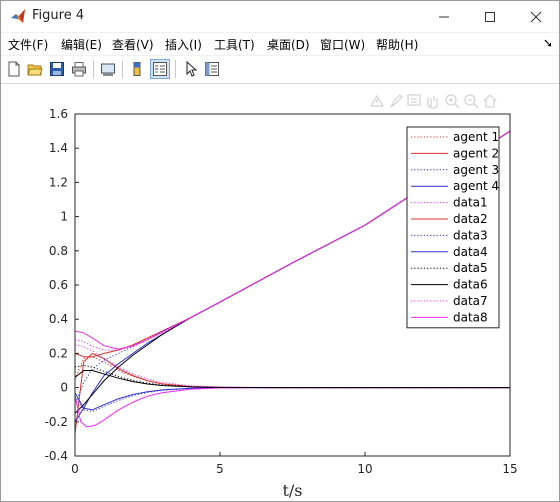 This screenshot has width=560, height=502. What do you see at coordinates (81, 44) in the screenshot?
I see `menu-edit: 编辑(E)` at bounding box center [81, 44].